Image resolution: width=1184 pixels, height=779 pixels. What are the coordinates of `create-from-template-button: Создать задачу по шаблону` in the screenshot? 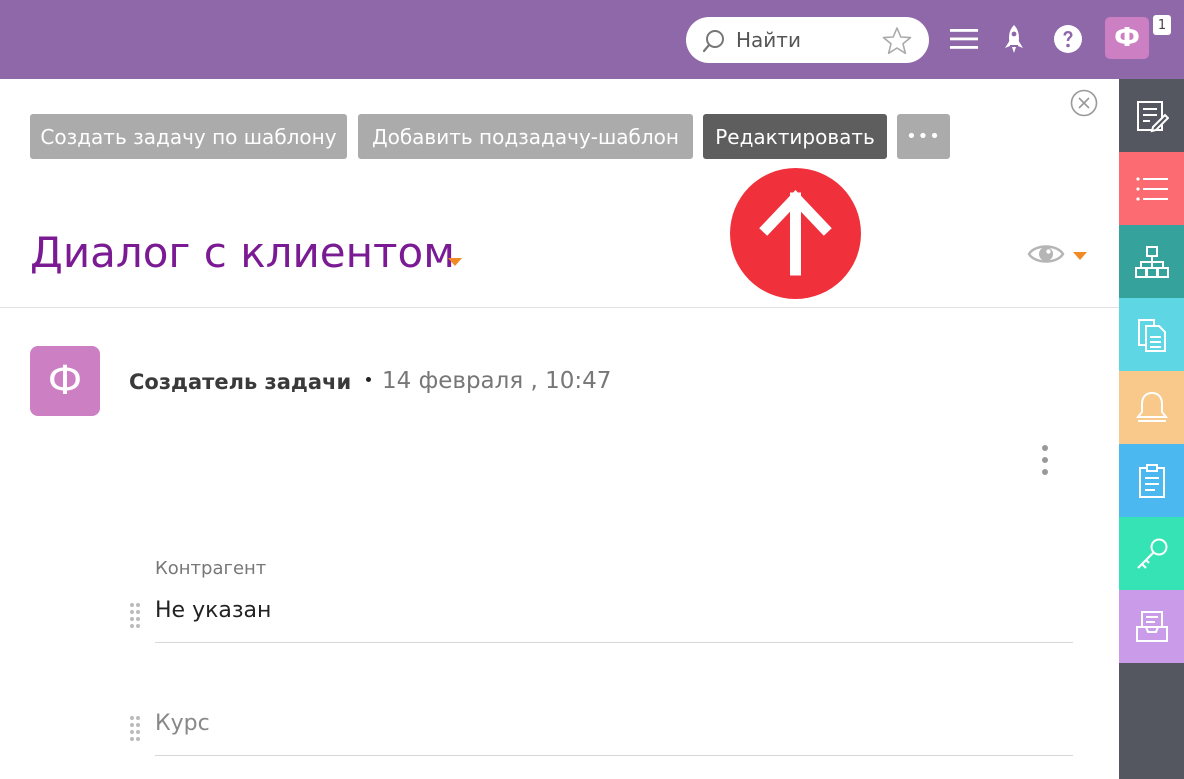 It's located at (188, 136).